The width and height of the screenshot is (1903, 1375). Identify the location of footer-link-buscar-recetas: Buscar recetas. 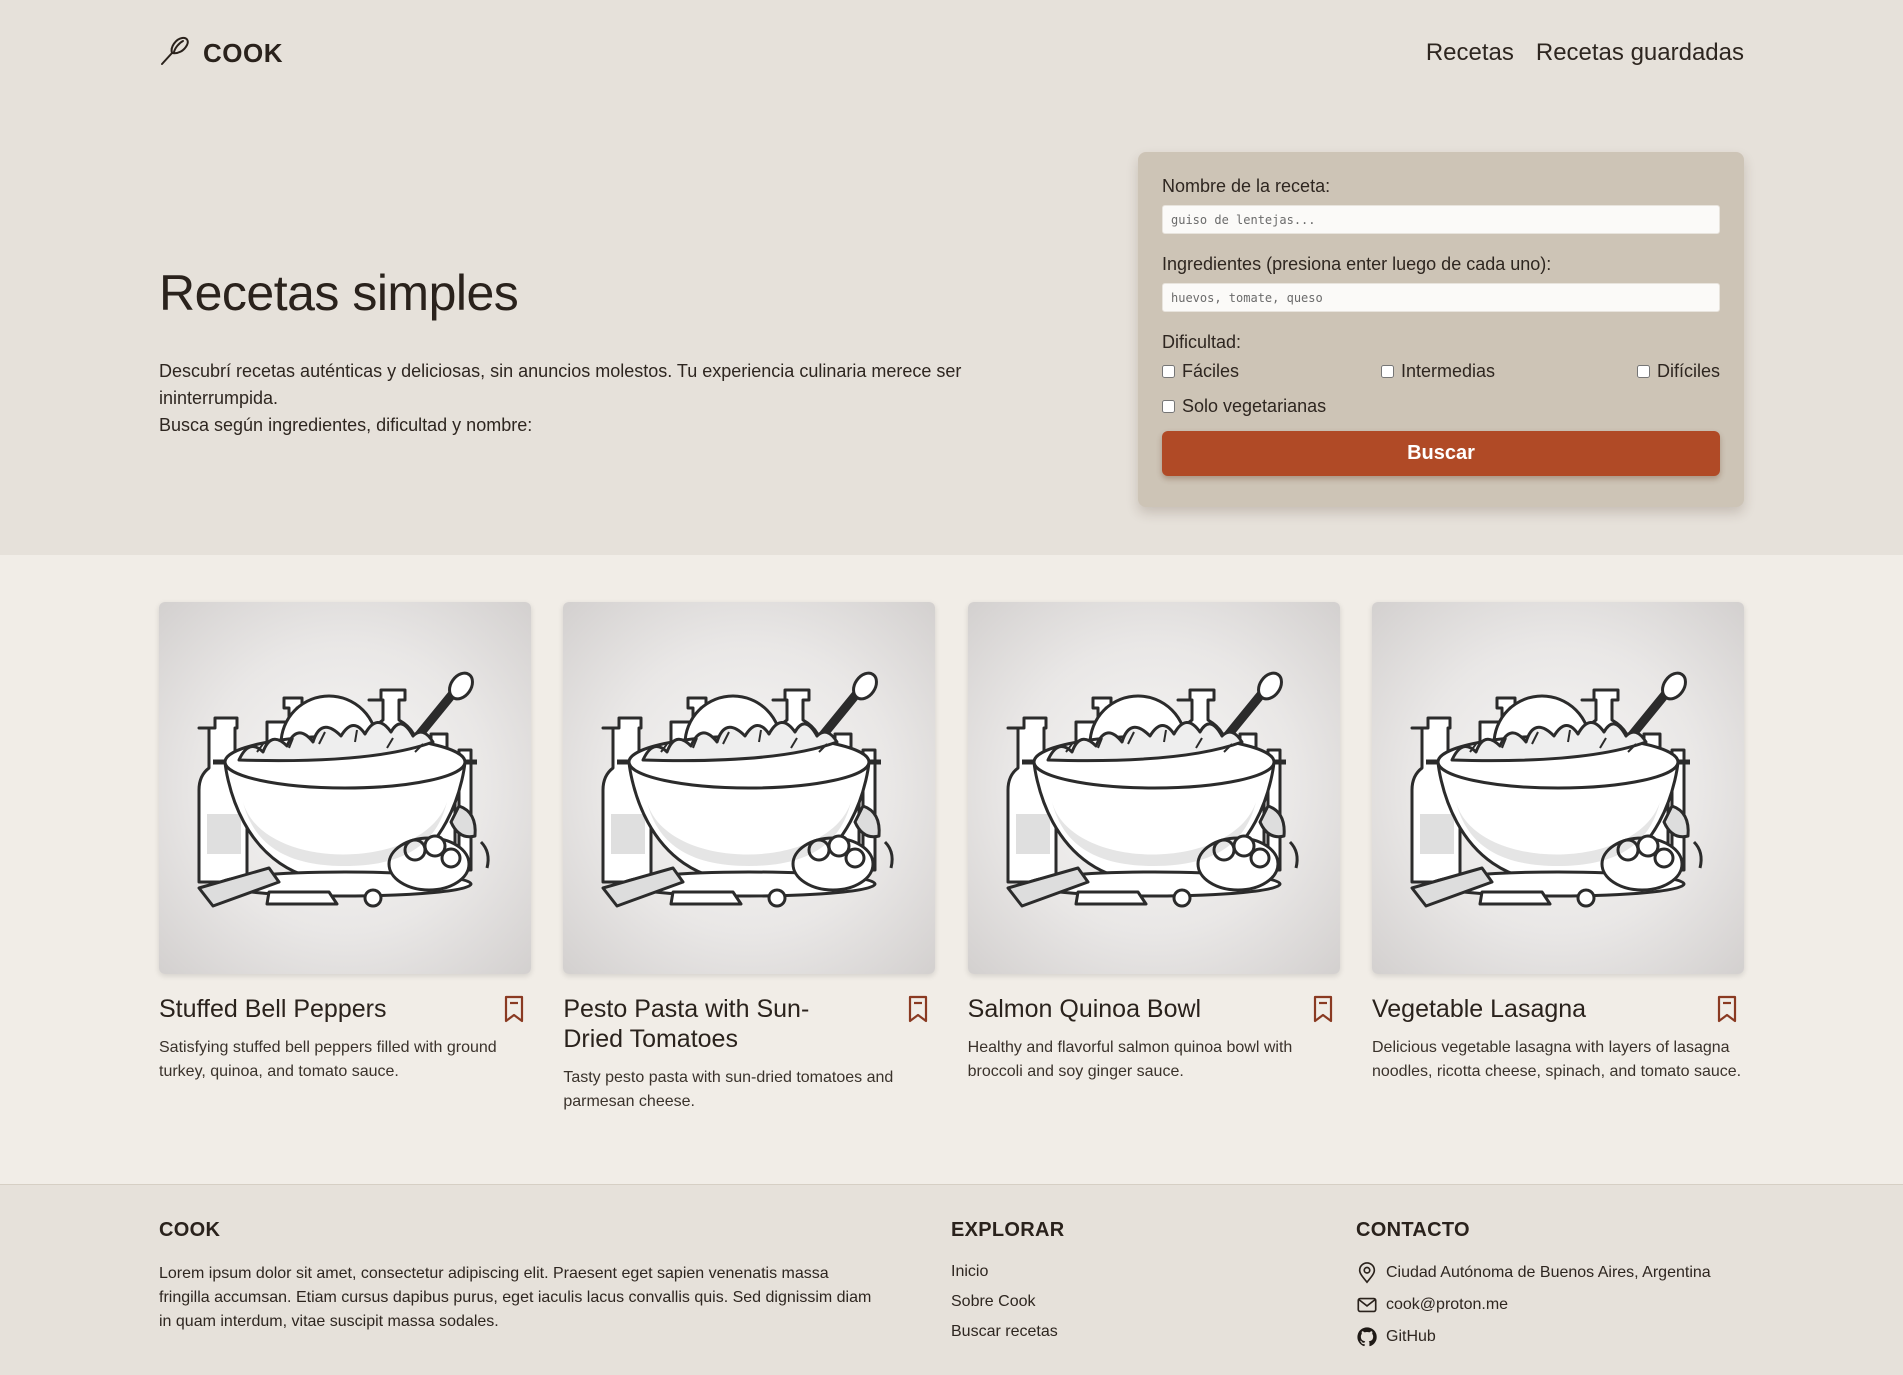
(1153, 1332).